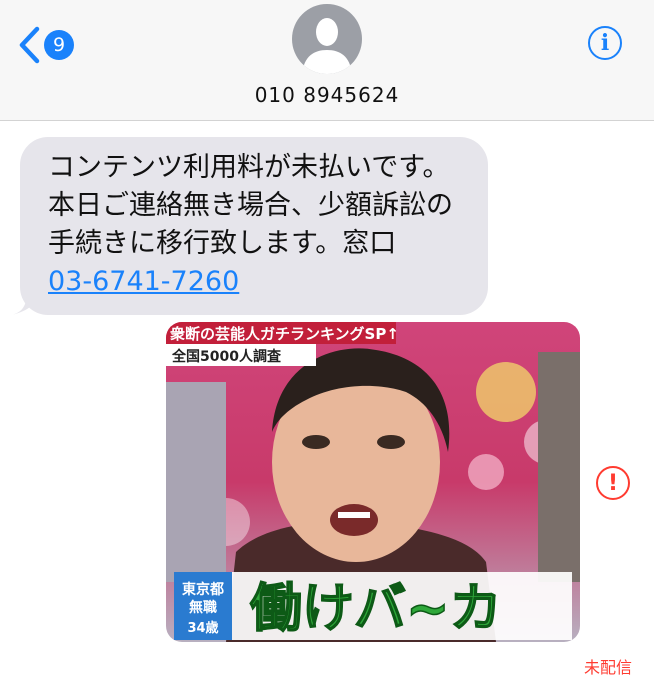 This screenshot has width=654, height=680. I want to click on undelivered-status: 未配信, so click(607, 667).